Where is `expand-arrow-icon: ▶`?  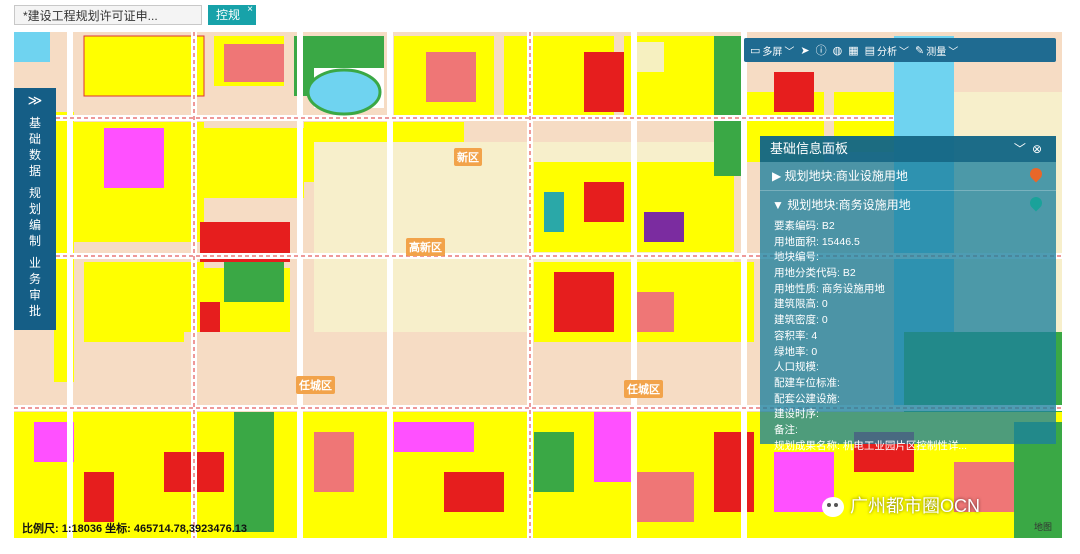 expand-arrow-icon: ▶ is located at coordinates (777, 176).